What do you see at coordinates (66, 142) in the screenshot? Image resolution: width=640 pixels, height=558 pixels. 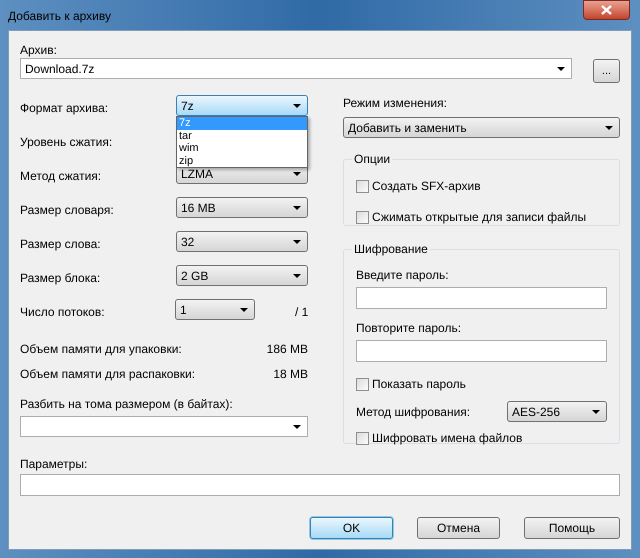 I see `field-label: Уровень сжатия:` at bounding box center [66, 142].